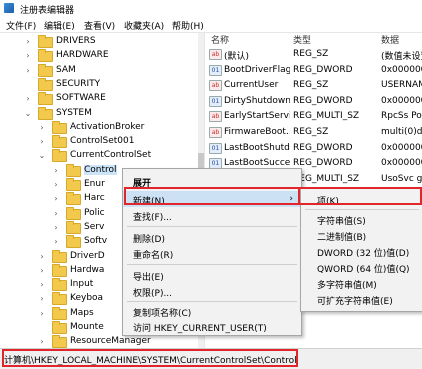 This screenshot has width=422, height=369. Describe the element at coordinates (82, 284) in the screenshot. I see `tree-node-label: Input` at that location.